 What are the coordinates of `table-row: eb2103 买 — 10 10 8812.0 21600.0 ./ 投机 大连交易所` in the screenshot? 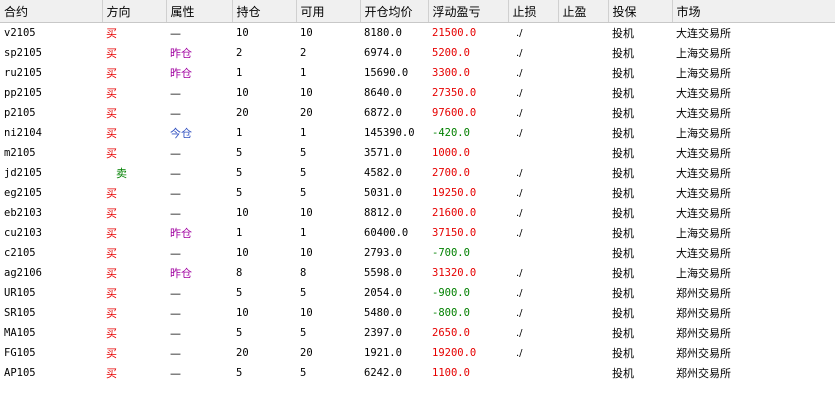 It's located at (417, 213).